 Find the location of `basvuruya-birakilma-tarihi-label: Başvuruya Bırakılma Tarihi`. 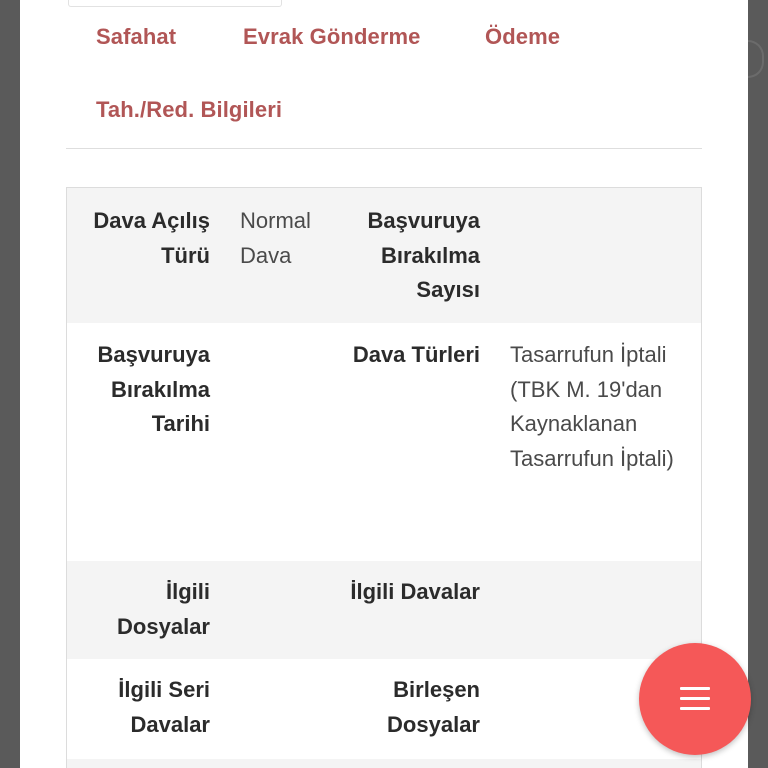

basvuruya-birakilma-tarihi-label: Başvuruya Bırakılma Tarihi is located at coordinates (153, 389).